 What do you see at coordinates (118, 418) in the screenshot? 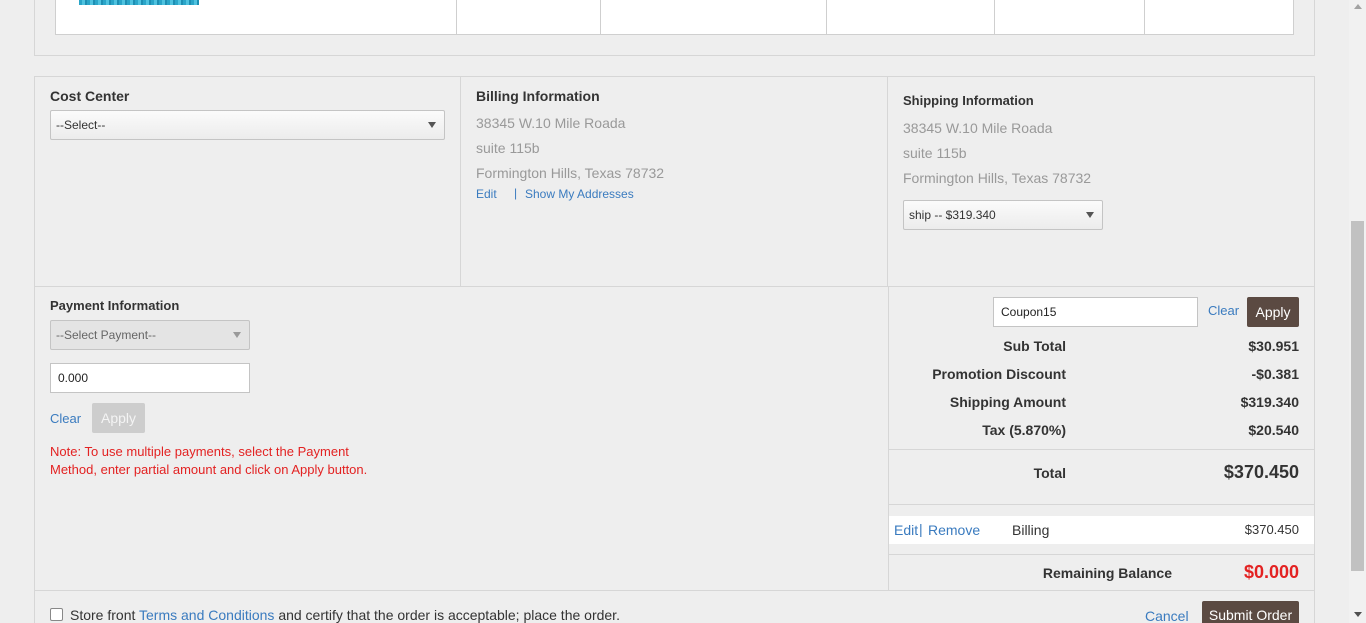
I see `payment-apply-button: Apply` at bounding box center [118, 418].